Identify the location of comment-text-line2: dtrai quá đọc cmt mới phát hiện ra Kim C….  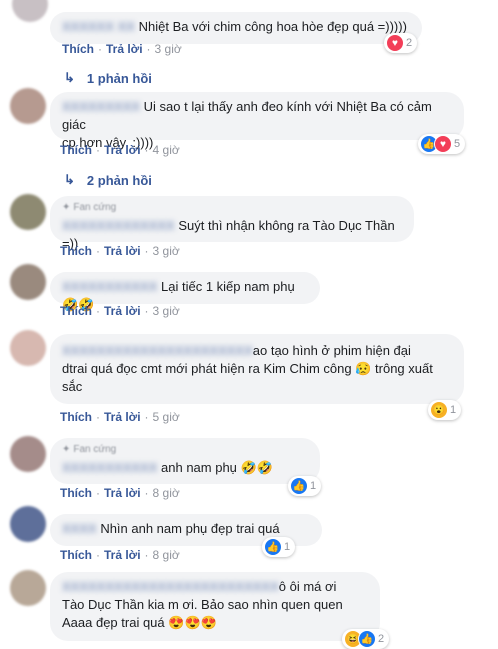
(207, 368).